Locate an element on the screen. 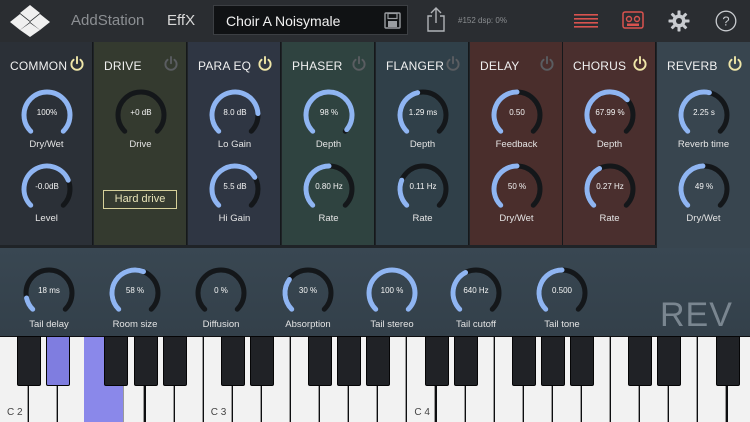  knob-depth: 67.99 % is located at coordinates (610, 115).